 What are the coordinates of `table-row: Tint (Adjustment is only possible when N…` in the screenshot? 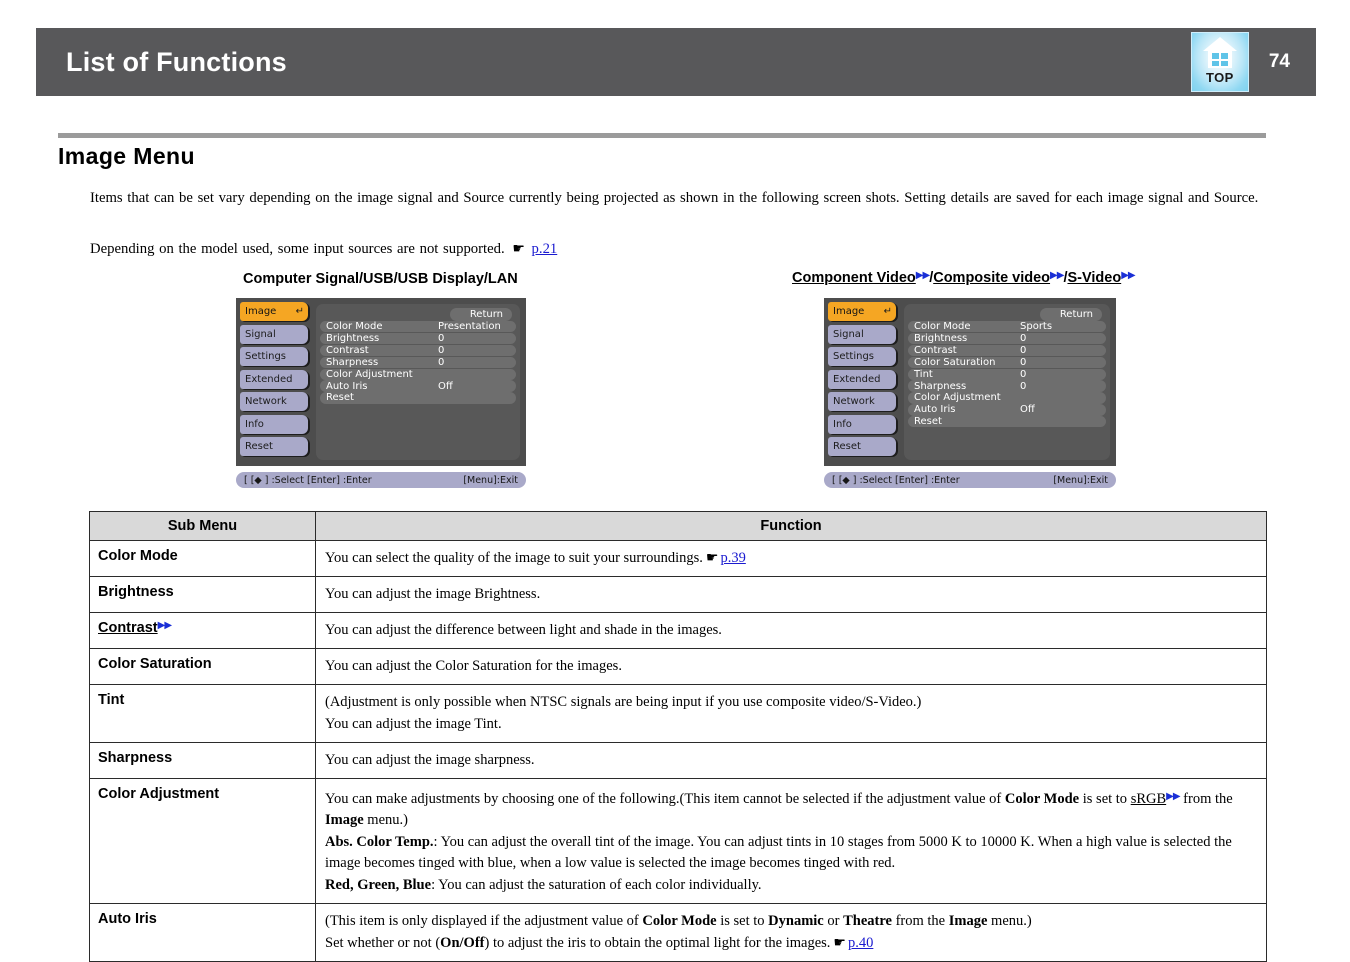 It's located at (678, 713).